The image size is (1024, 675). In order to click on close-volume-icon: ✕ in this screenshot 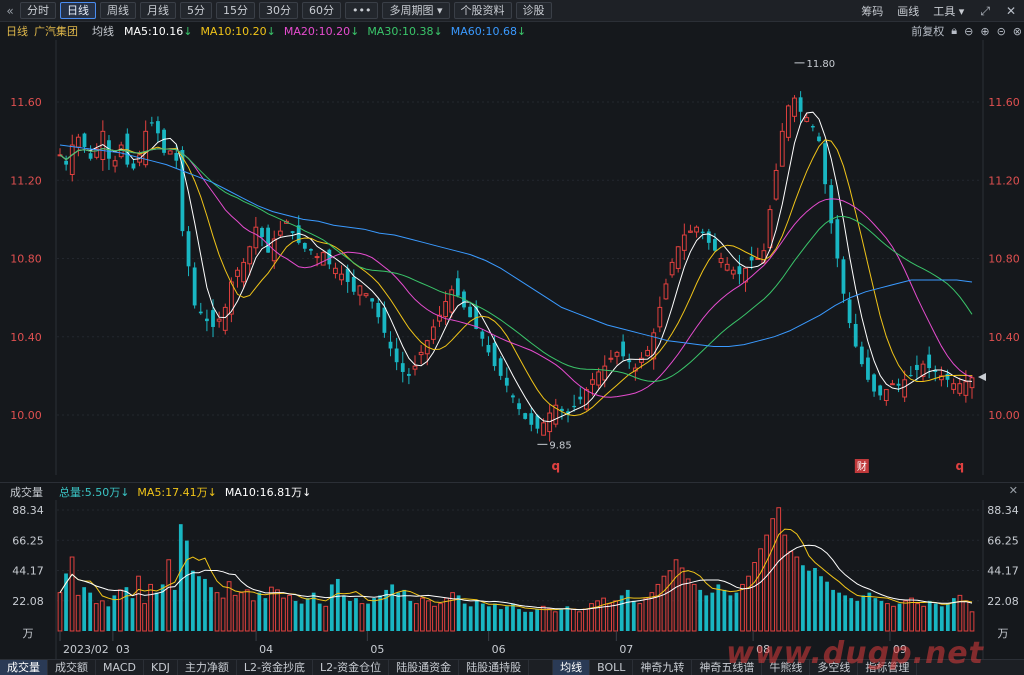, I will do `click(1013, 490)`.